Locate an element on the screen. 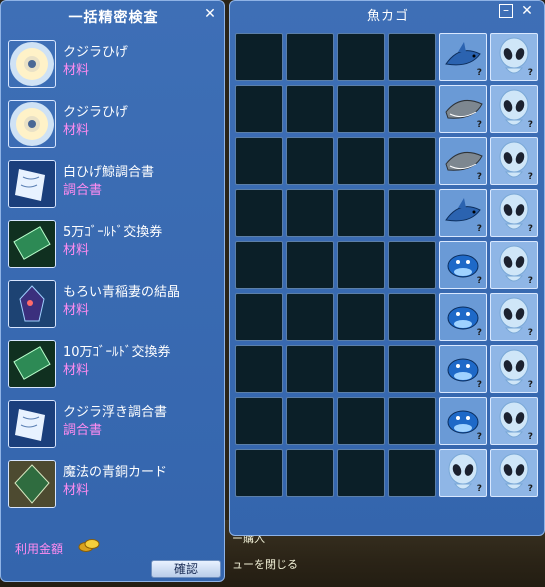 The image size is (545, 587). list-item: 5万ｺﾞｰﾙﾄﾞ交換券 材料 is located at coordinates (112, 247).